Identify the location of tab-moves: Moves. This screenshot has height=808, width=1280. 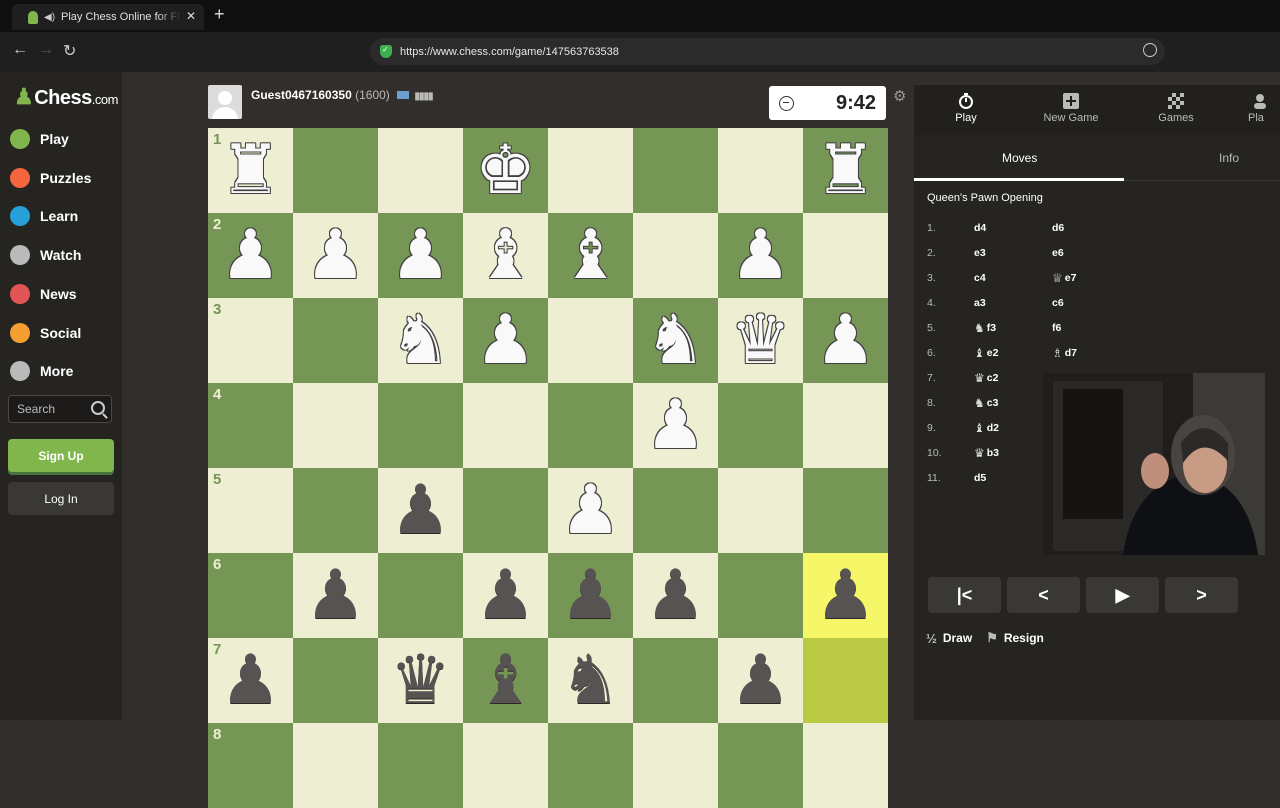
(1019, 158).